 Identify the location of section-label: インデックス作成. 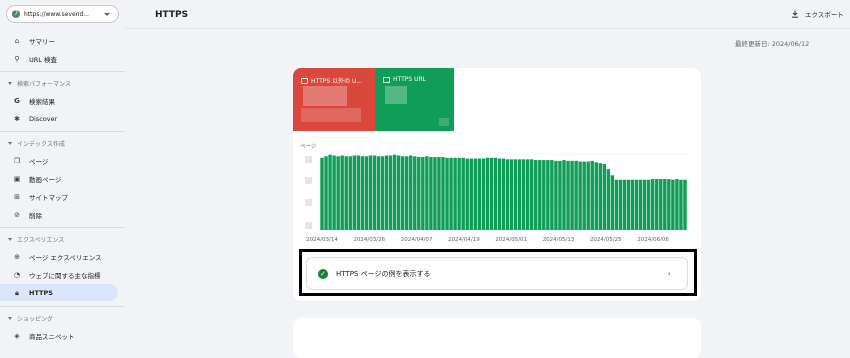
(41, 144).